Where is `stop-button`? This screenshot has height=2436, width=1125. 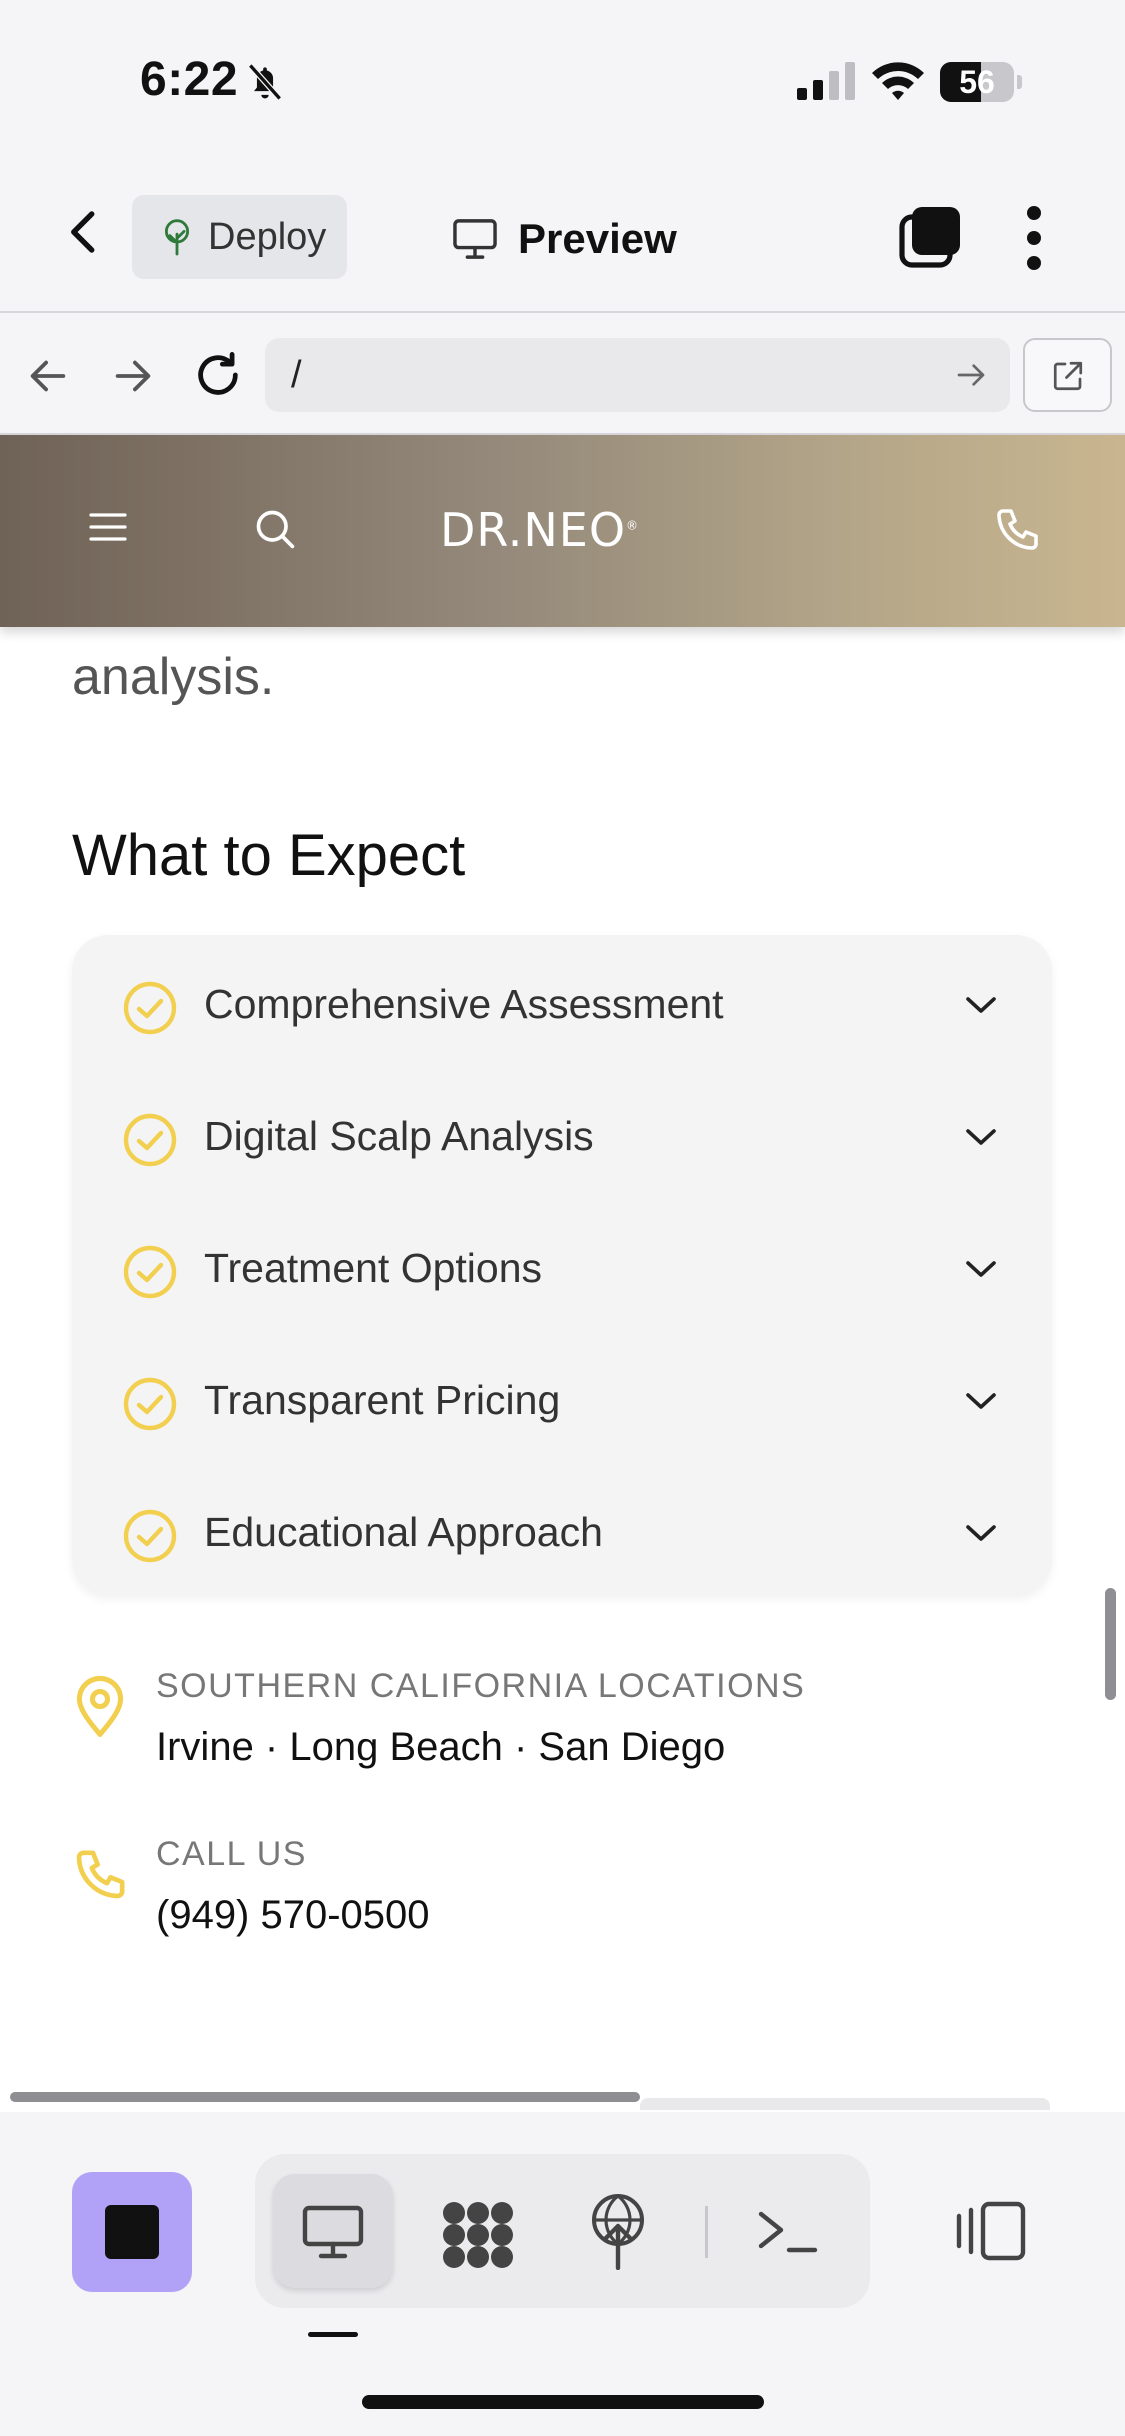 stop-button is located at coordinates (132, 2232).